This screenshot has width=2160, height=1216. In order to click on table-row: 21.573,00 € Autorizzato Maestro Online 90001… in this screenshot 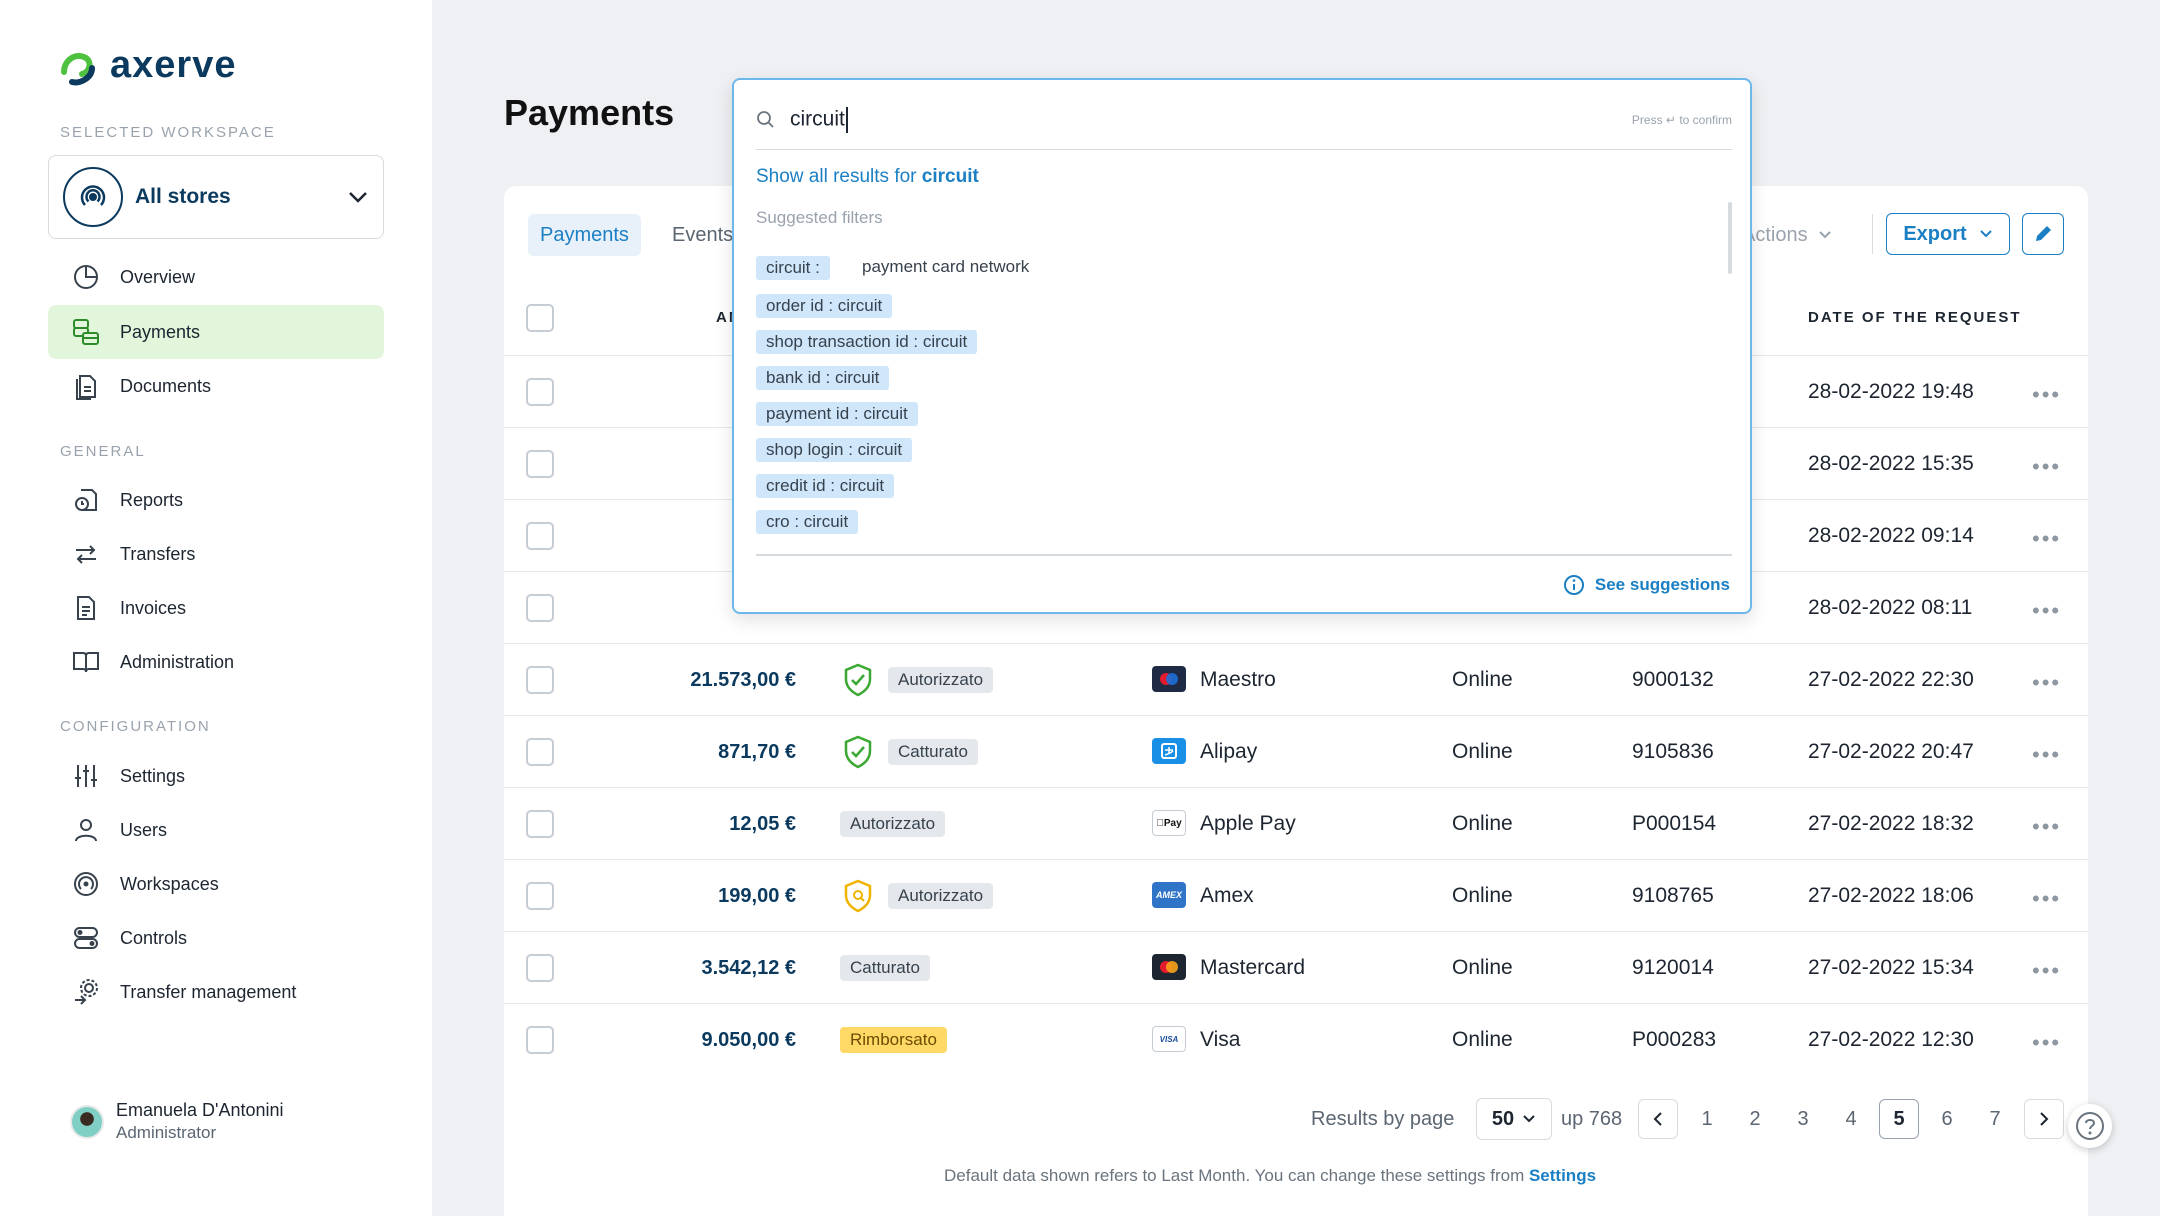, I will do `click(1296, 679)`.